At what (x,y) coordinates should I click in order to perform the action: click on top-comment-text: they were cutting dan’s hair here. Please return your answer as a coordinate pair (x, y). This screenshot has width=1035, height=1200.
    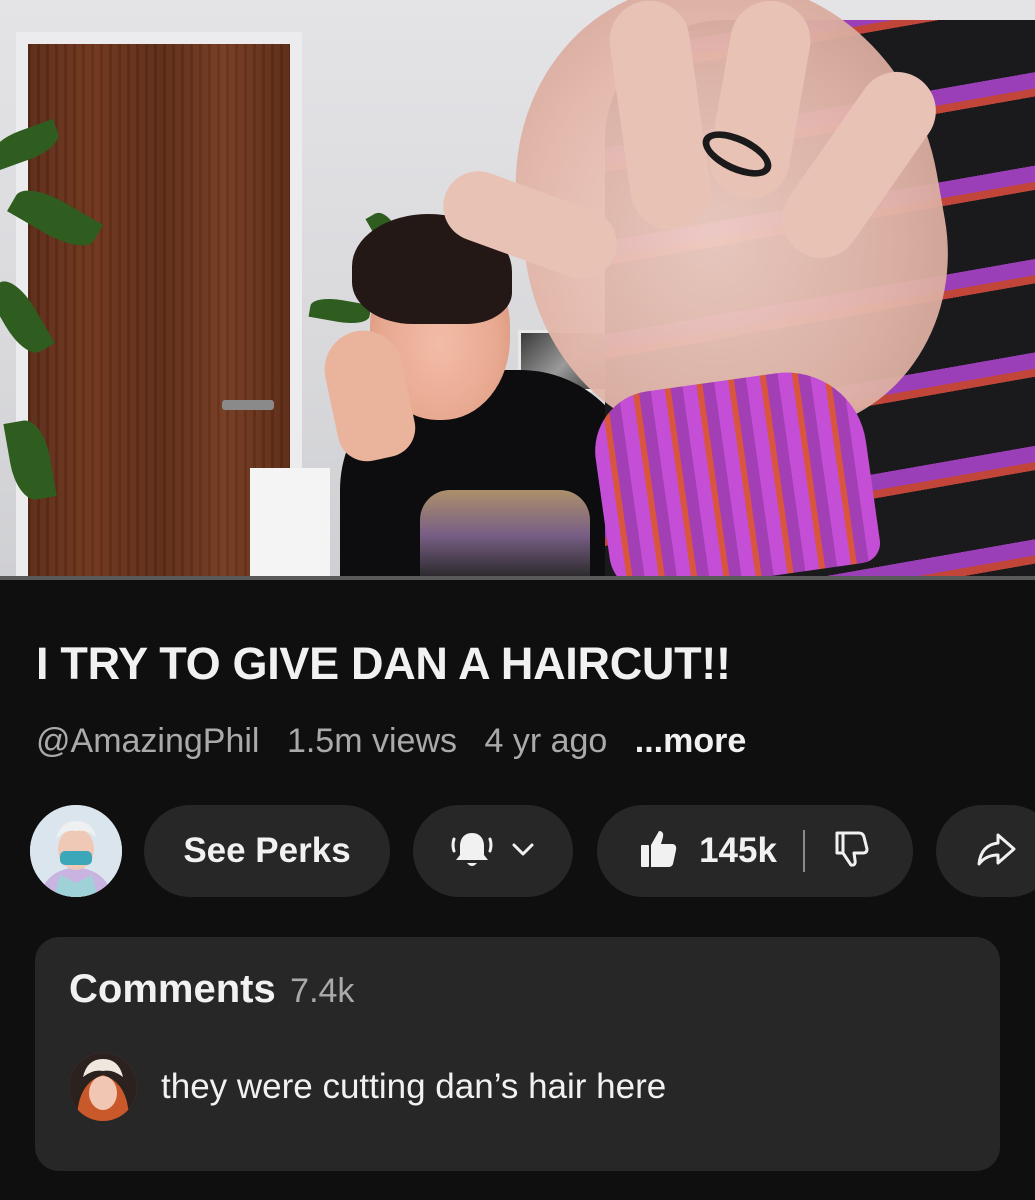
    Looking at the image, I should click on (414, 1086).